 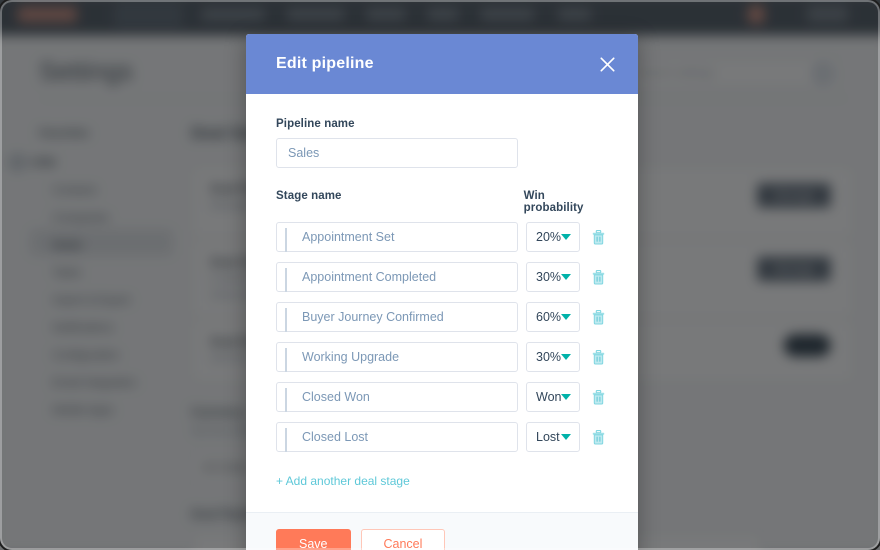 What do you see at coordinates (64, 133) in the screenshot?
I see `sidebar-section-label: Favorites` at bounding box center [64, 133].